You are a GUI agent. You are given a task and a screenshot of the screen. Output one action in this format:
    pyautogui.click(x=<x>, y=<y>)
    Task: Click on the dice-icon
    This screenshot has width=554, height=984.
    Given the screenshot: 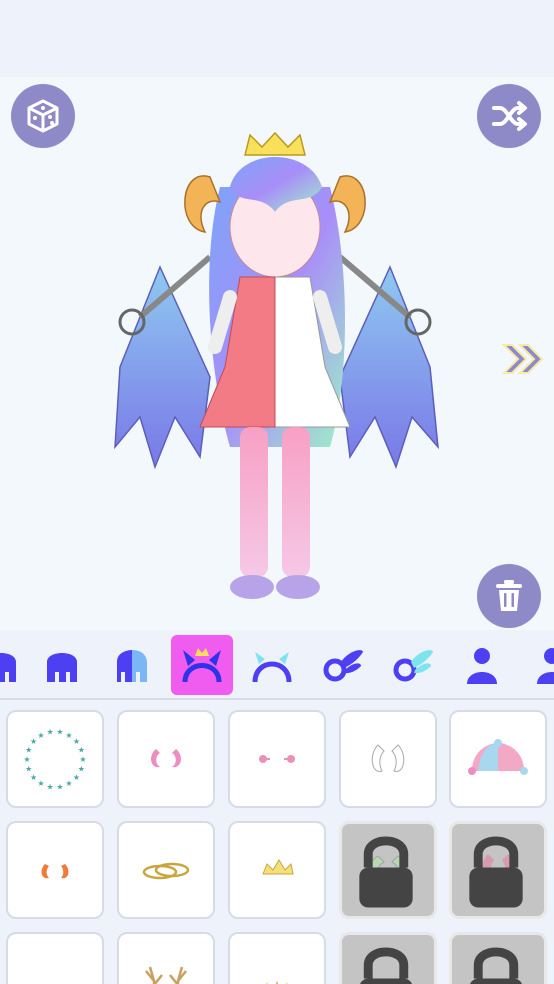 What is the action you would take?
    pyautogui.click(x=43, y=116)
    